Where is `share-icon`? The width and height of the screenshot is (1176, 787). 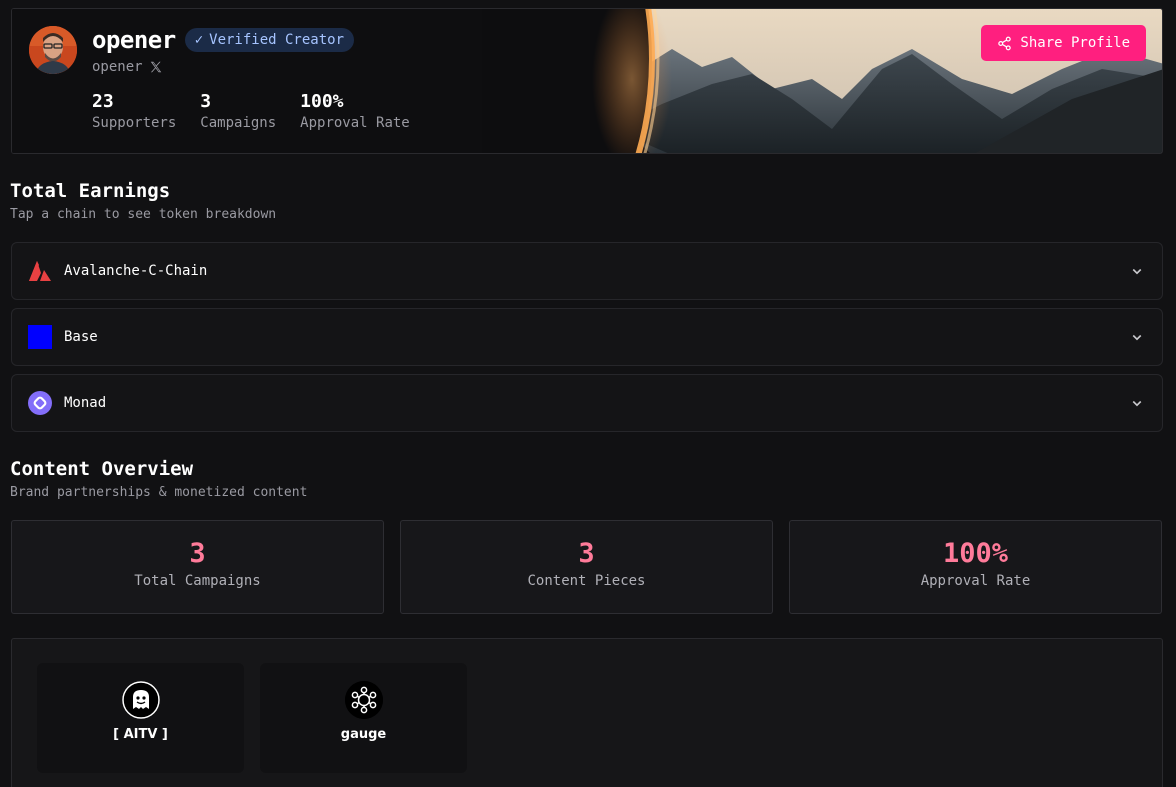 share-icon is located at coordinates (1005, 43).